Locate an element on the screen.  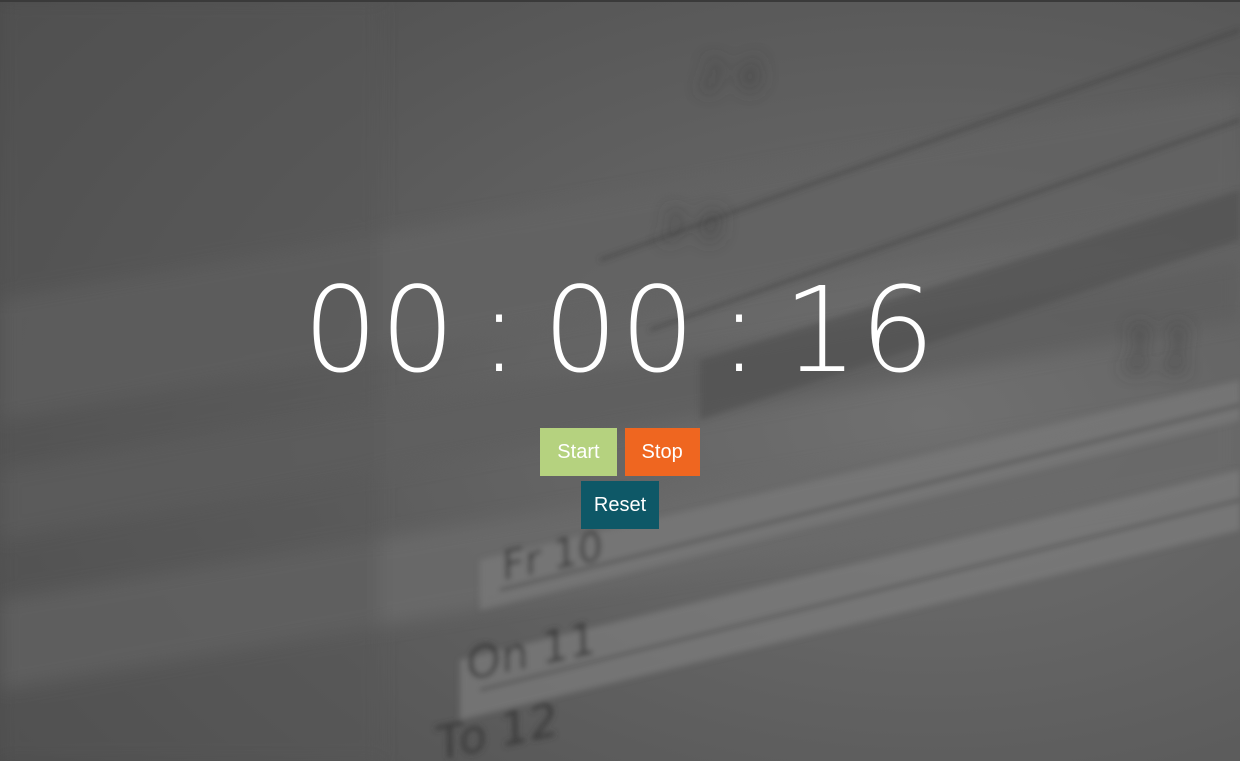
stopwatch-controls: Start Stop Reset is located at coordinates (620, 481).